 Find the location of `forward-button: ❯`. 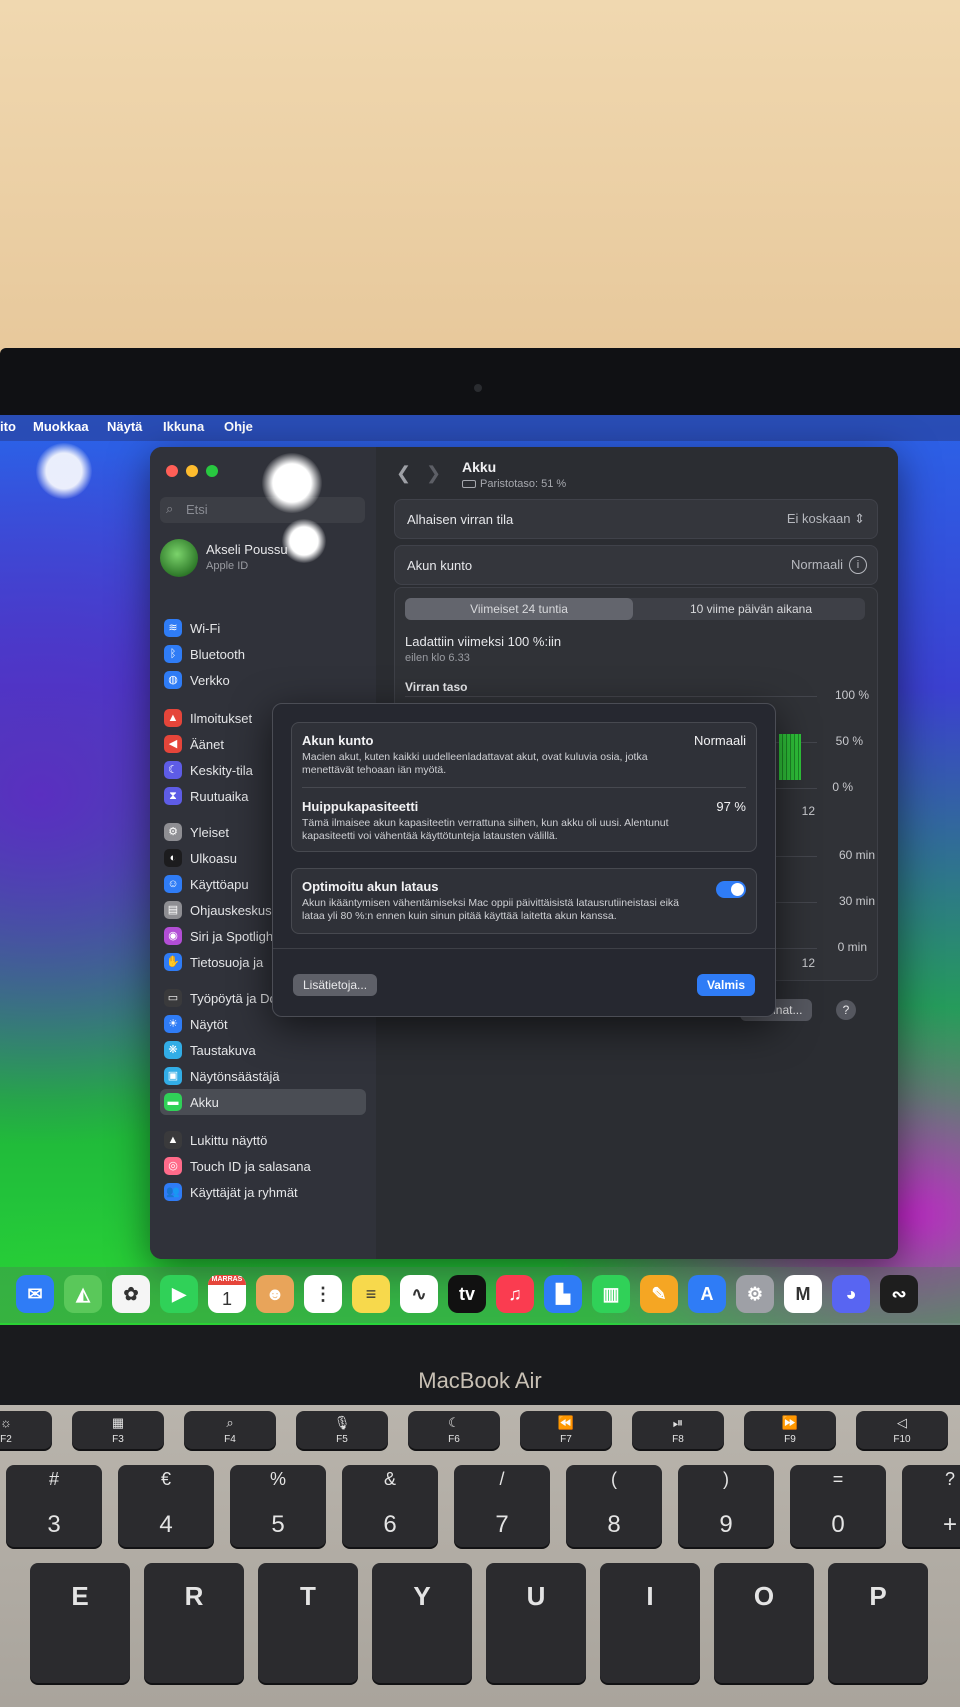

forward-button: ❯ is located at coordinates (433, 473).